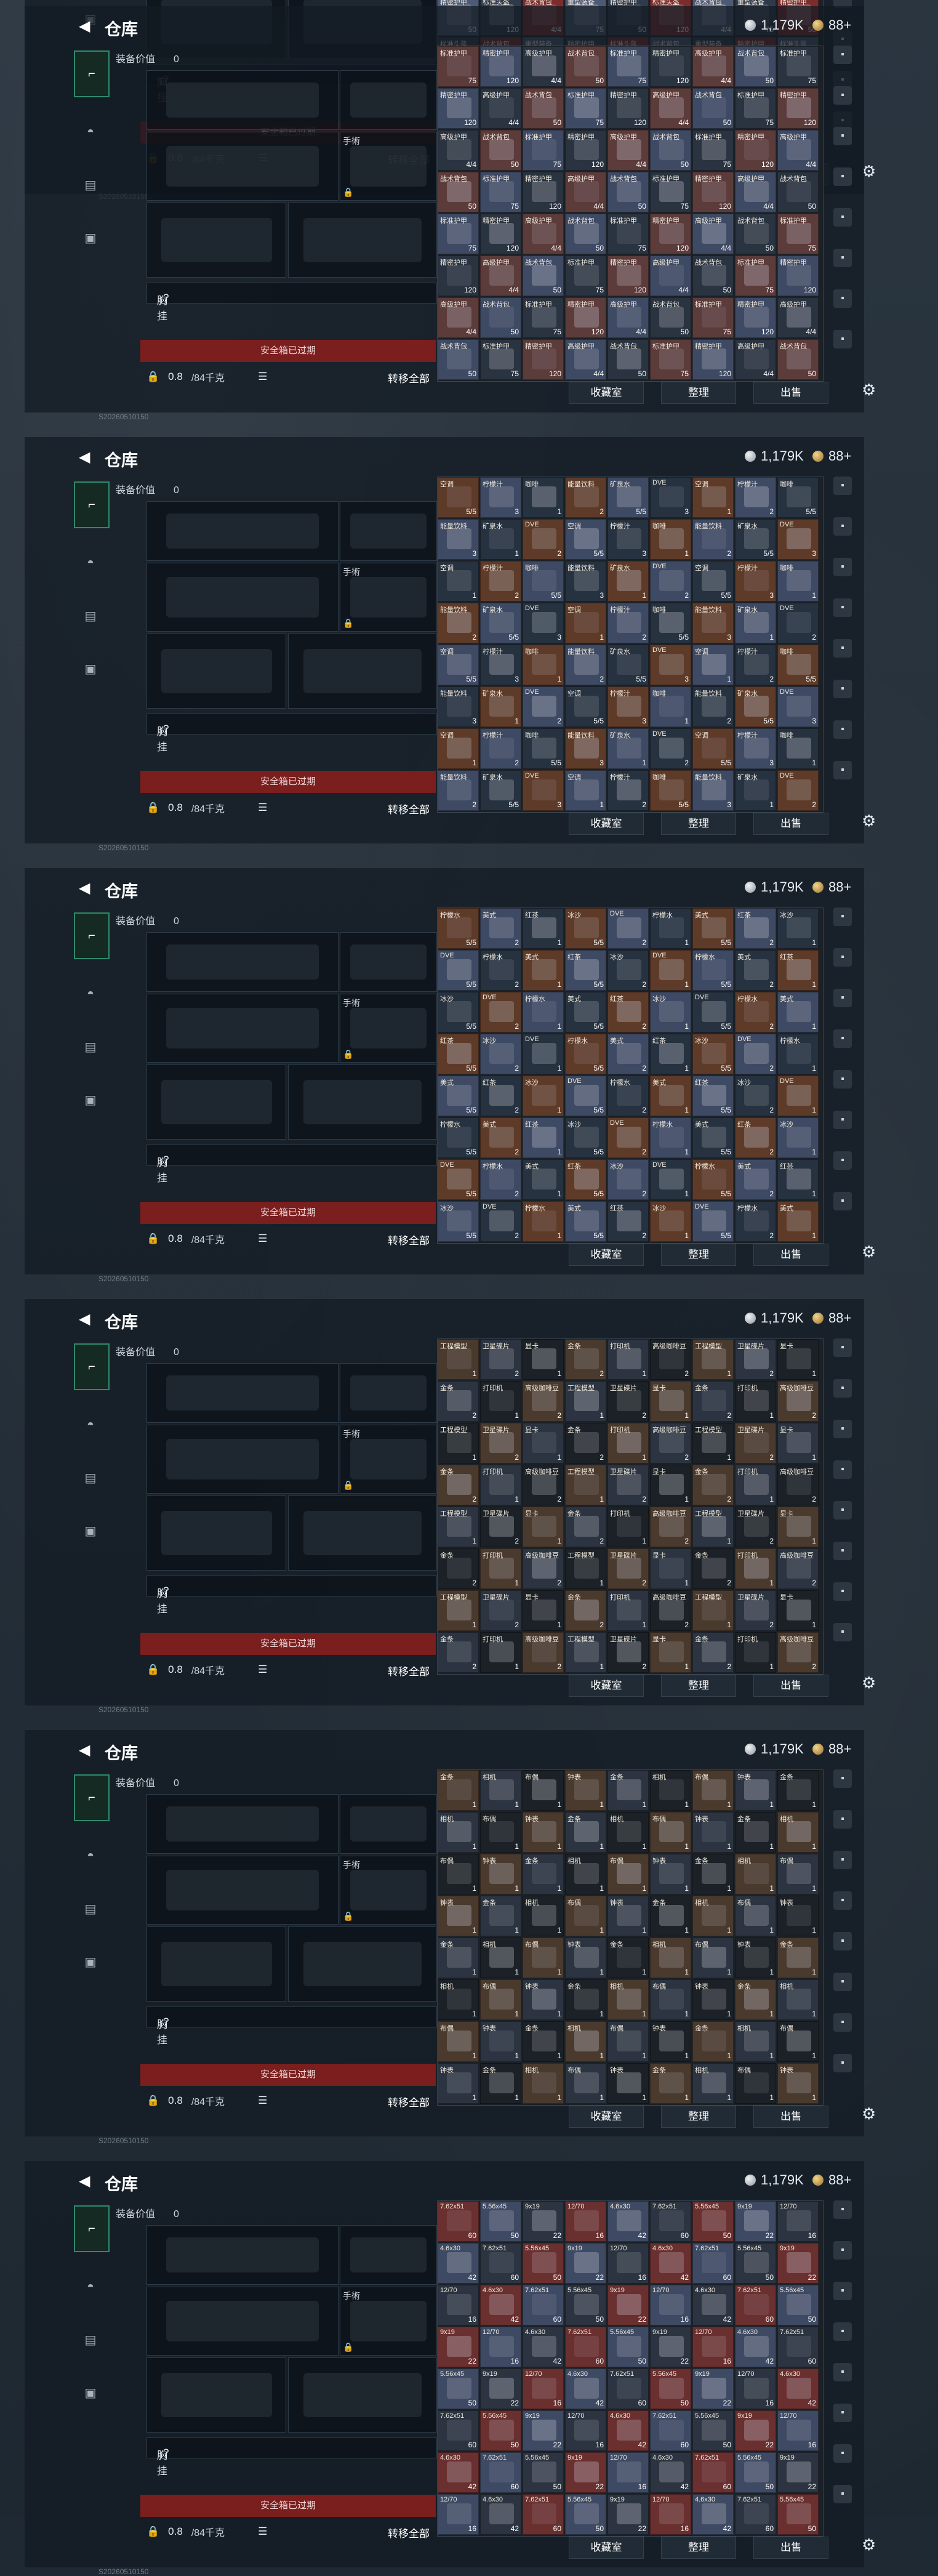 The height and width of the screenshot is (2576, 938). What do you see at coordinates (713, 581) in the screenshot?
I see `grid-cell: 空调 5/5` at bounding box center [713, 581].